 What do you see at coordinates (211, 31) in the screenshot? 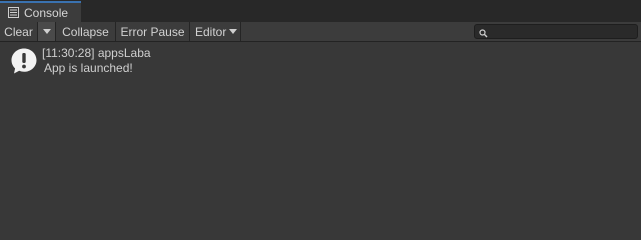
I see `editor-dropdown-label: Editor` at bounding box center [211, 31].